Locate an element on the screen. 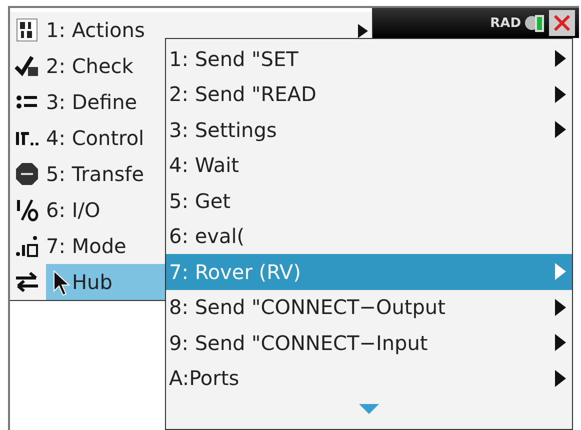 This screenshot has height=430, width=581. close-button is located at coordinates (562, 23).